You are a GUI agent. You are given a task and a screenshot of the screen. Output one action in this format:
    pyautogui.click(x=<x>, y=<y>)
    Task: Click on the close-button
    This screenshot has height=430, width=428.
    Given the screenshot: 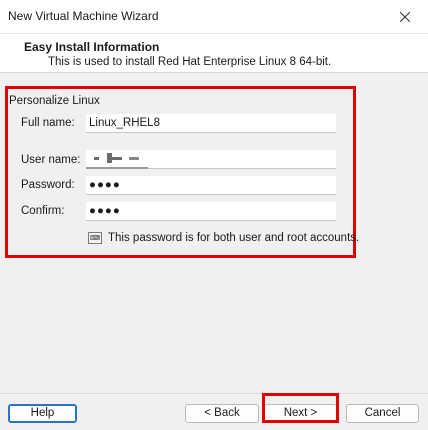 What is the action you would take?
    pyautogui.click(x=405, y=16)
    